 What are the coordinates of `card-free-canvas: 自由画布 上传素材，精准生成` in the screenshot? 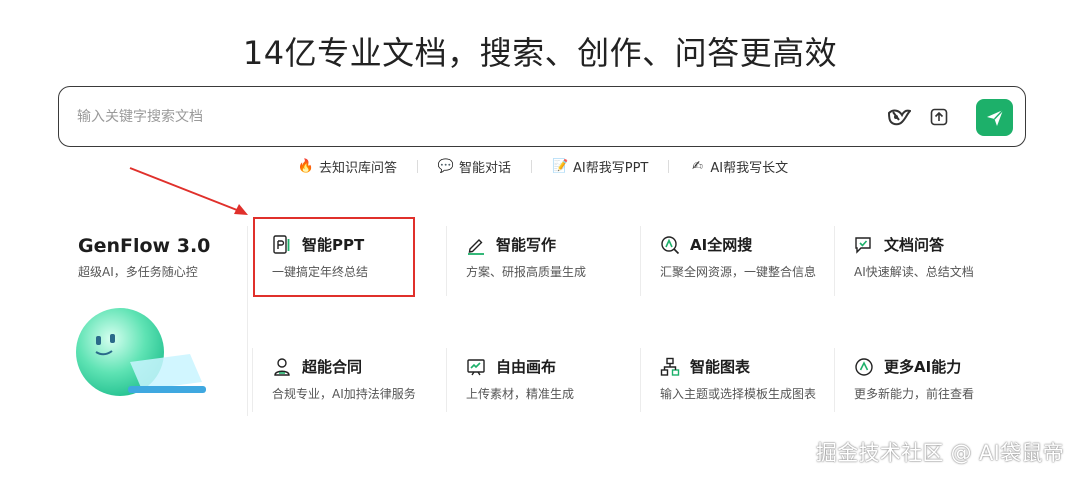 It's located at (541, 388).